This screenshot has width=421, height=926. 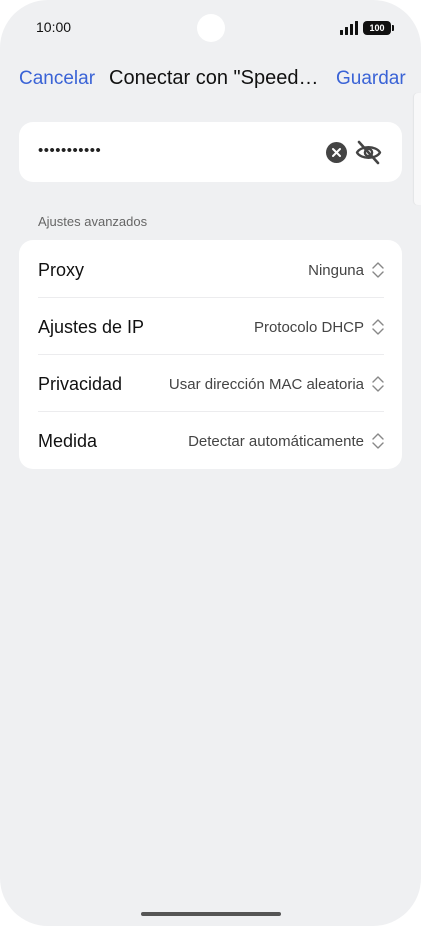 What do you see at coordinates (211, 914) in the screenshot?
I see `home-indicator` at bounding box center [211, 914].